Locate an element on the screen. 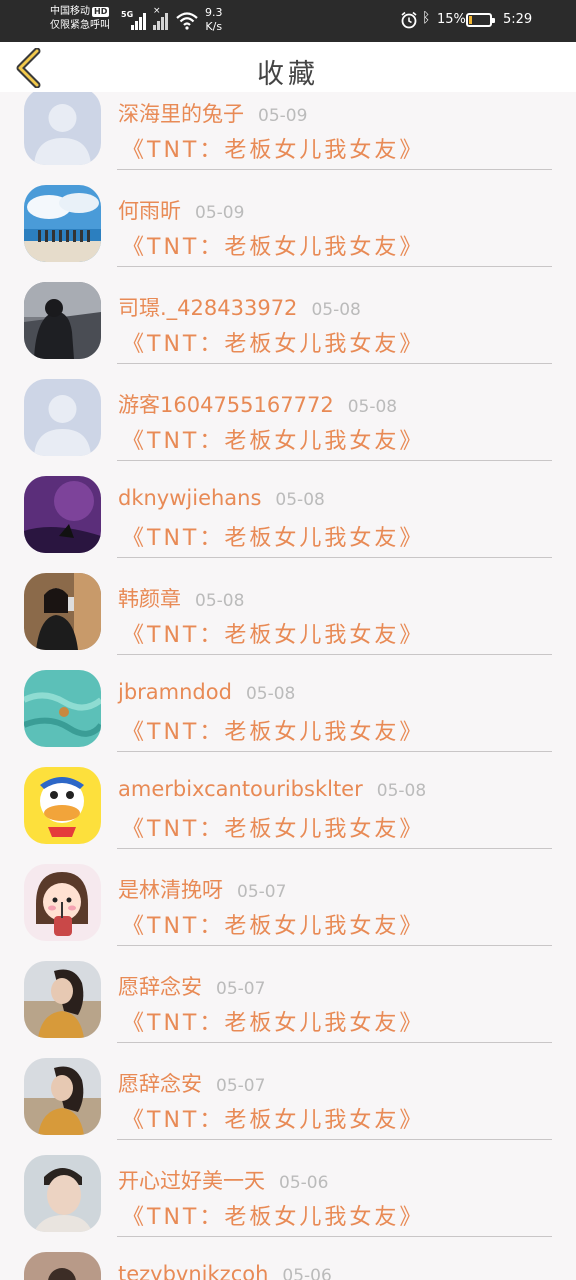 The height and width of the screenshot is (1280, 576). user-name: tezybvnjkzcoh is located at coordinates (193, 1271).